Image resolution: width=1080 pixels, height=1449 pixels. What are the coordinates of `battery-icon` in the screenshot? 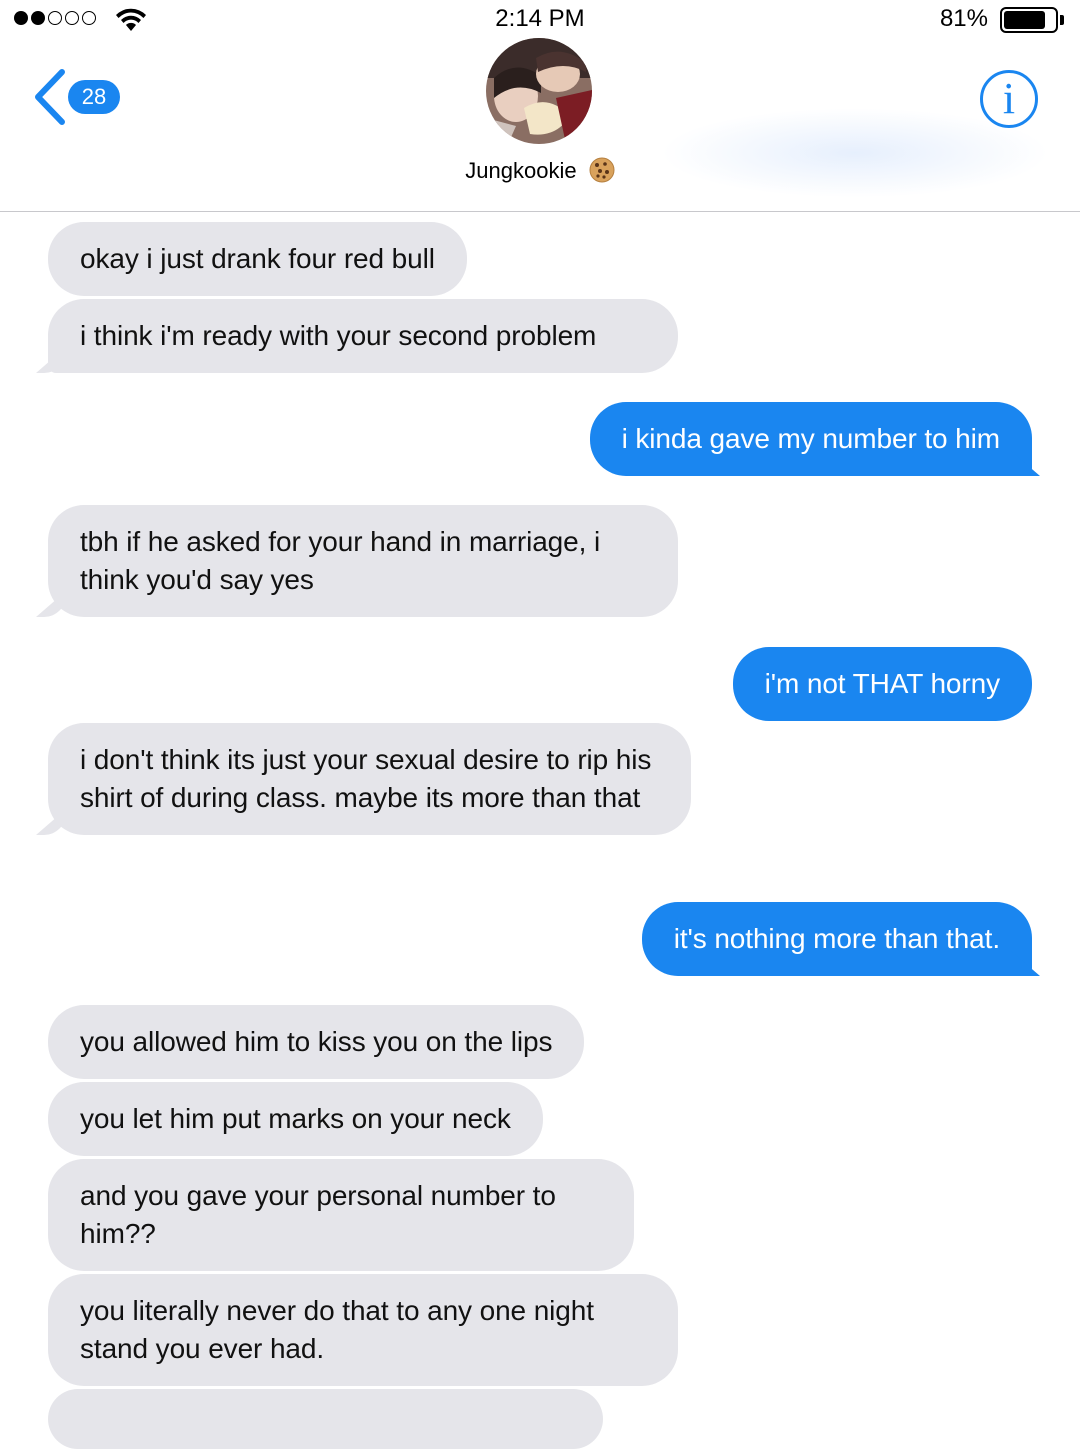 It's located at (1029, 20).